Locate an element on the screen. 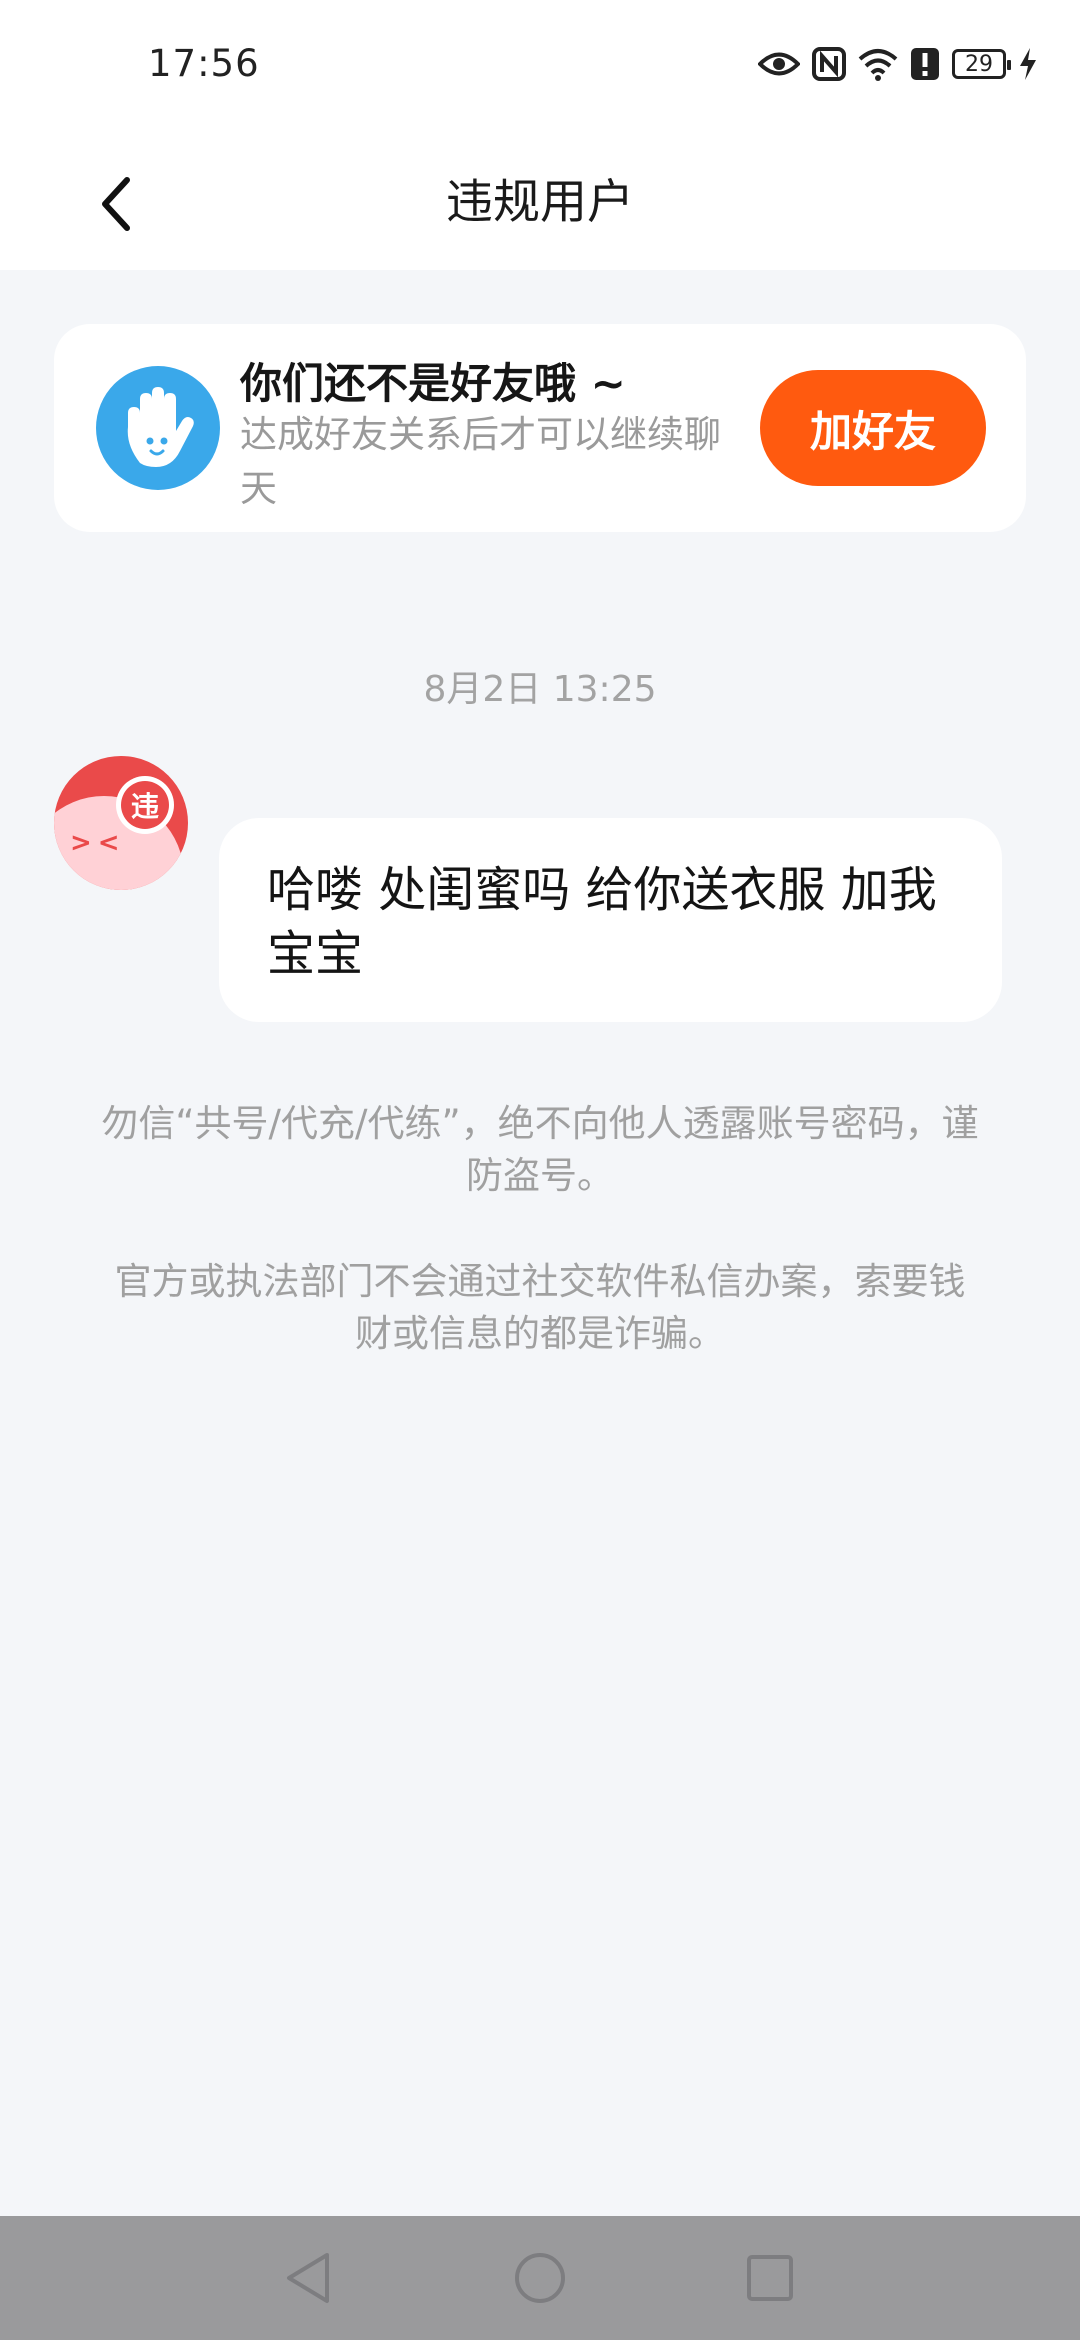 This screenshot has height=2340, width=1080. home-circle-icon is located at coordinates (540, 2278).